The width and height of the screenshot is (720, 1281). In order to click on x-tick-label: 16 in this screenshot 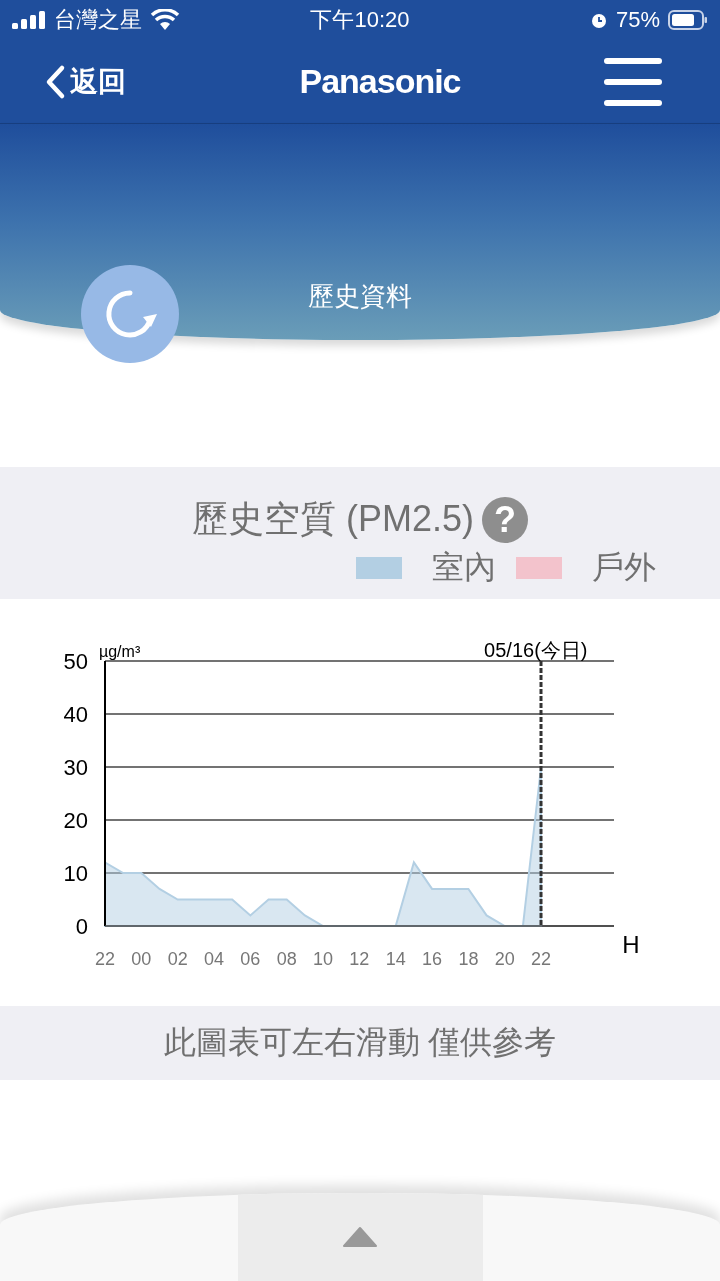, I will do `click(432, 959)`.